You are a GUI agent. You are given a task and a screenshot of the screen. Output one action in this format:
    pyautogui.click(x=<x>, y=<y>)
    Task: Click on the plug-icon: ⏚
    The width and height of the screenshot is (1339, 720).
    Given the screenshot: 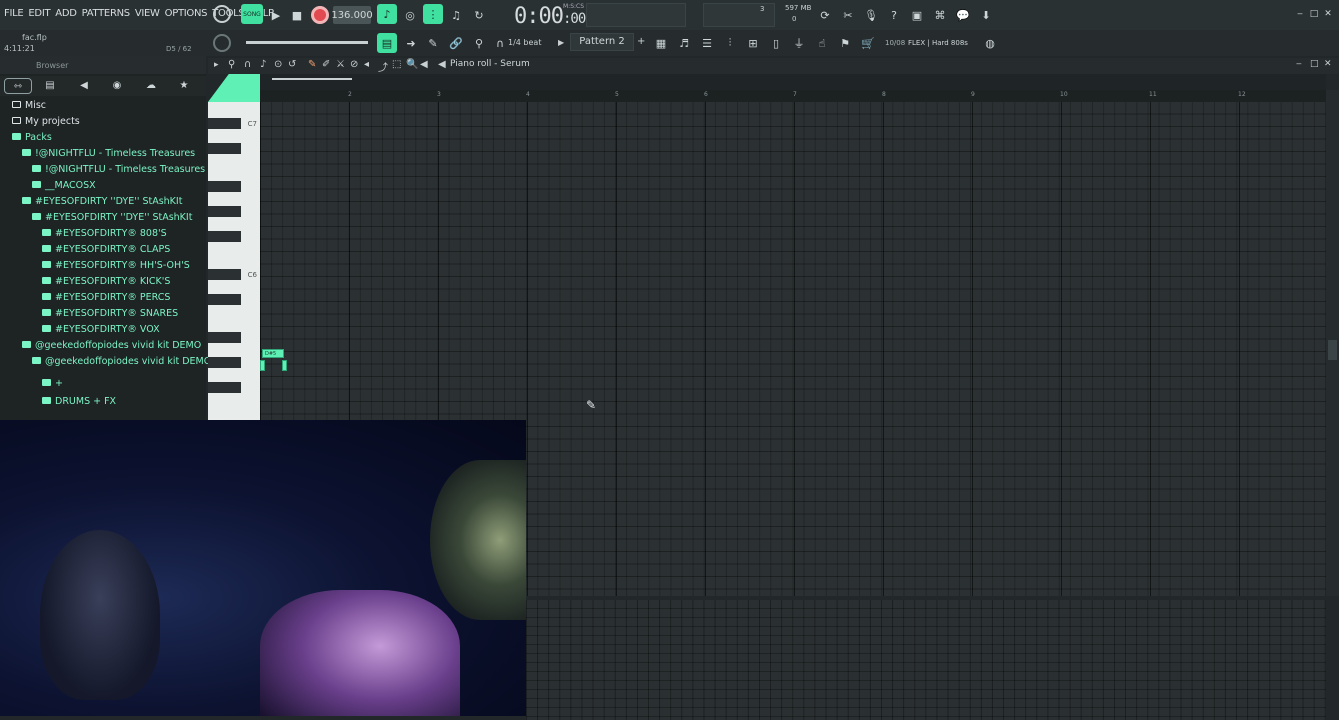 What is the action you would take?
    pyautogui.click(x=799, y=43)
    